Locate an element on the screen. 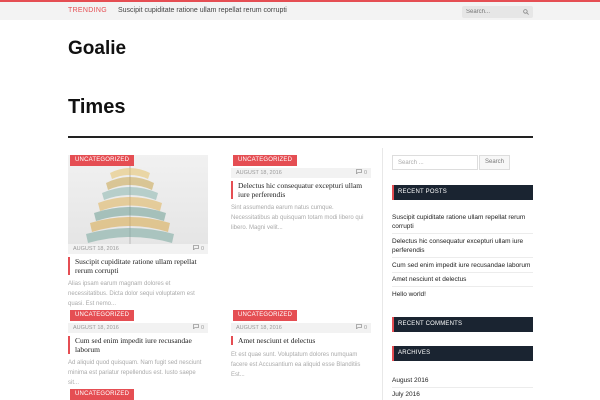 The width and height of the screenshot is (600, 400). site-logo: Goalie is located at coordinates (97, 49).